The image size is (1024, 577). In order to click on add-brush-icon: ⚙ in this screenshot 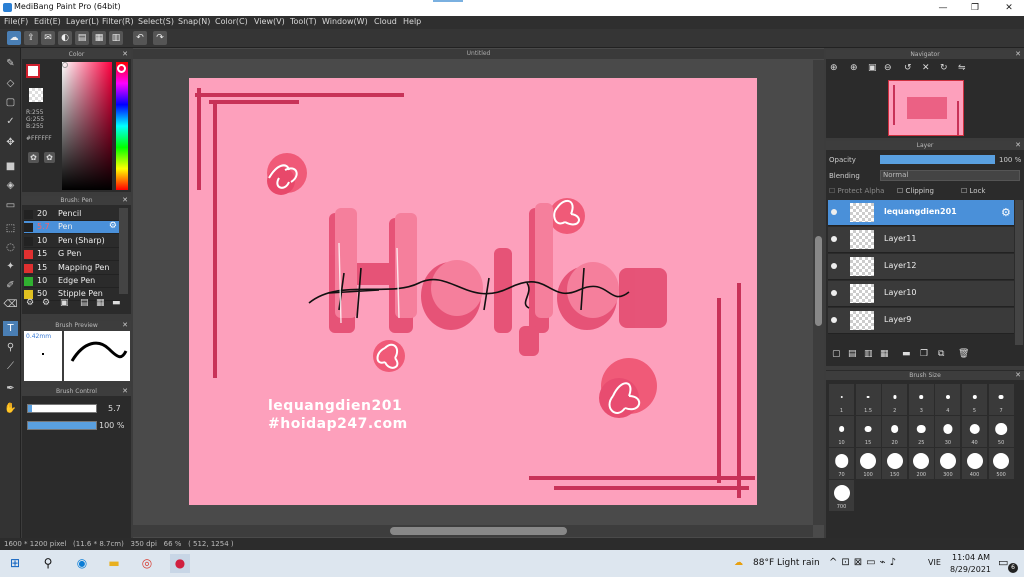, I will do `click(30, 303)`.